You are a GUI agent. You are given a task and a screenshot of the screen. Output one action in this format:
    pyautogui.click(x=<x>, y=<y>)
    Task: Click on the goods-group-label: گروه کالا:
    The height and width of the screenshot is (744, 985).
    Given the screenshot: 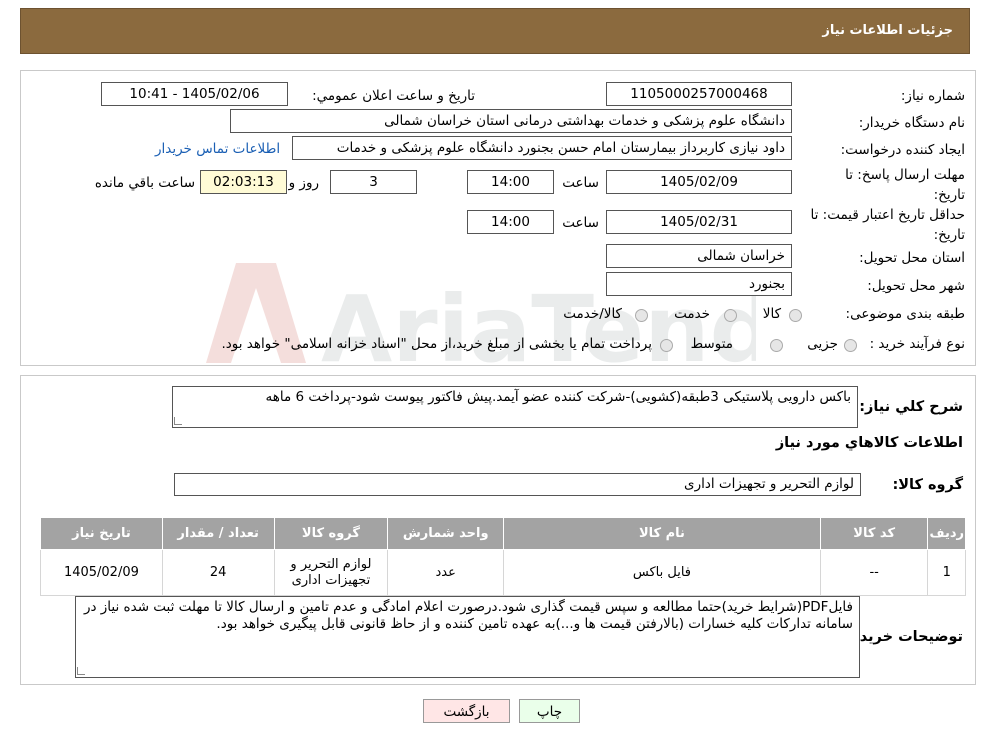 What is the action you would take?
    pyautogui.click(x=927, y=485)
    